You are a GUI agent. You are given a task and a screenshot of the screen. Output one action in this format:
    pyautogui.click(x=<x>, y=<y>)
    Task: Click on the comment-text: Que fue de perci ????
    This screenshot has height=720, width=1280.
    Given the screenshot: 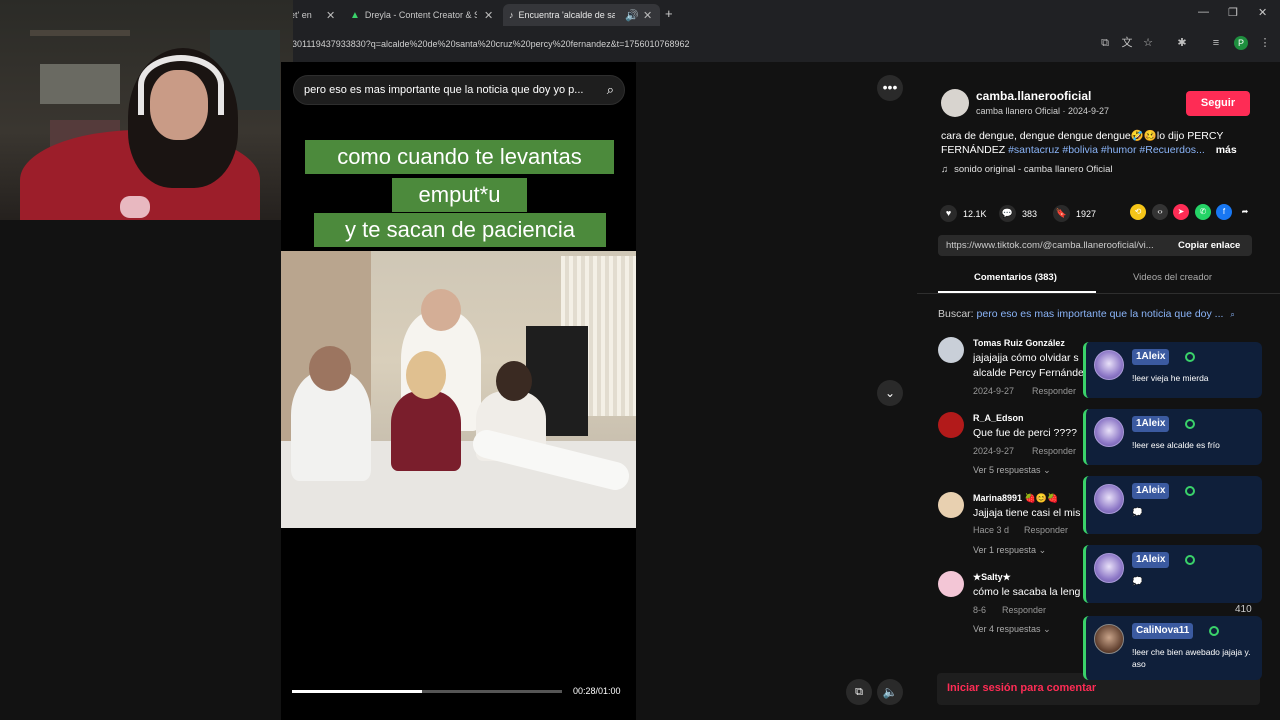 What is the action you would take?
    pyautogui.click(x=1025, y=433)
    